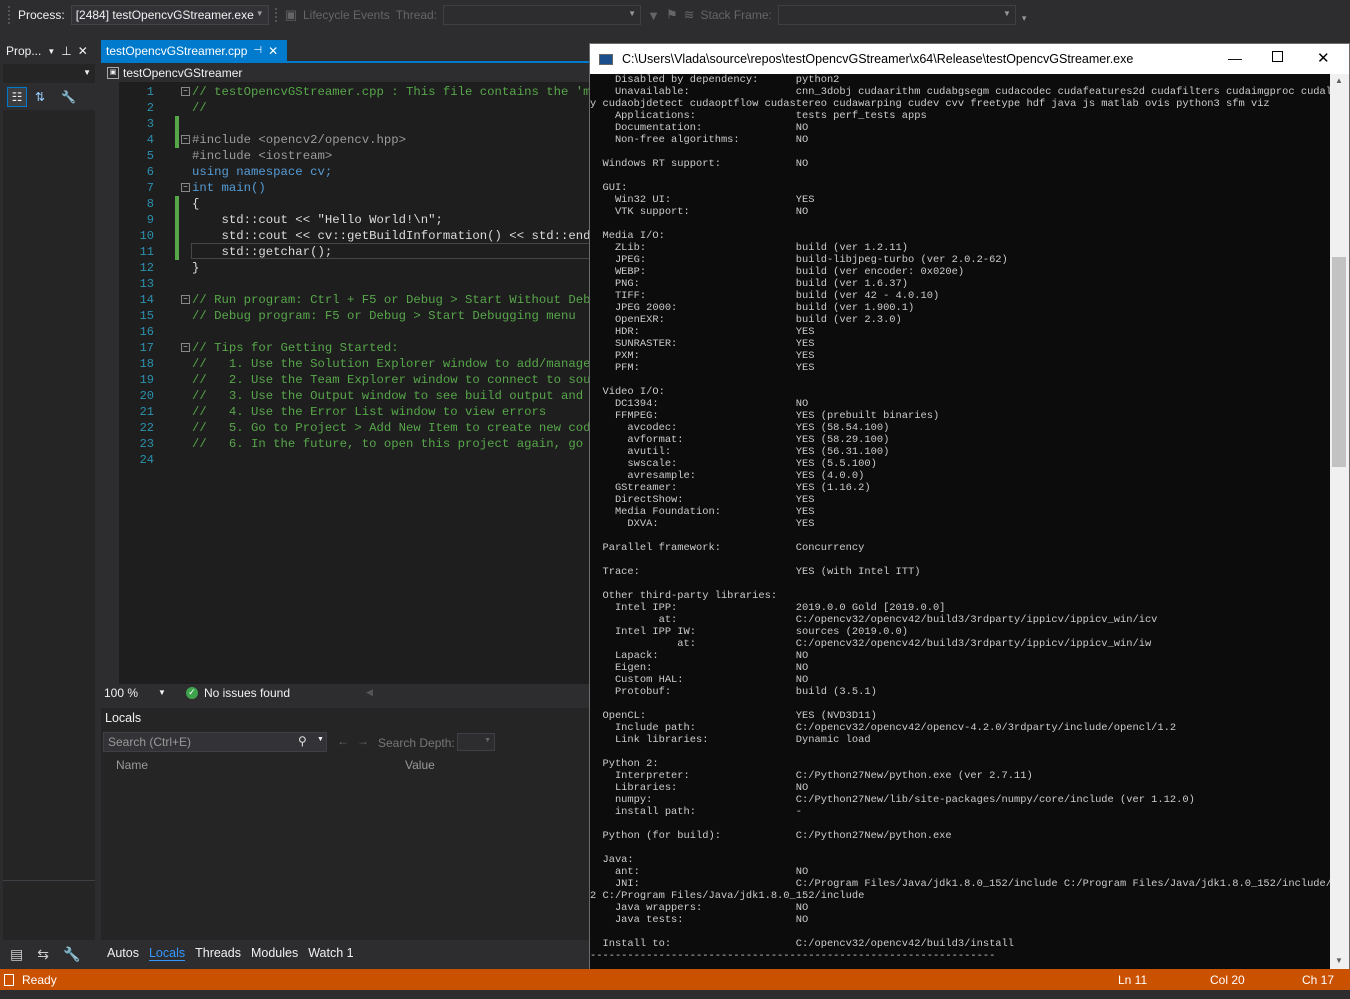 This screenshot has height=999, width=1350. I want to click on tab-threads: Threads, so click(218, 953).